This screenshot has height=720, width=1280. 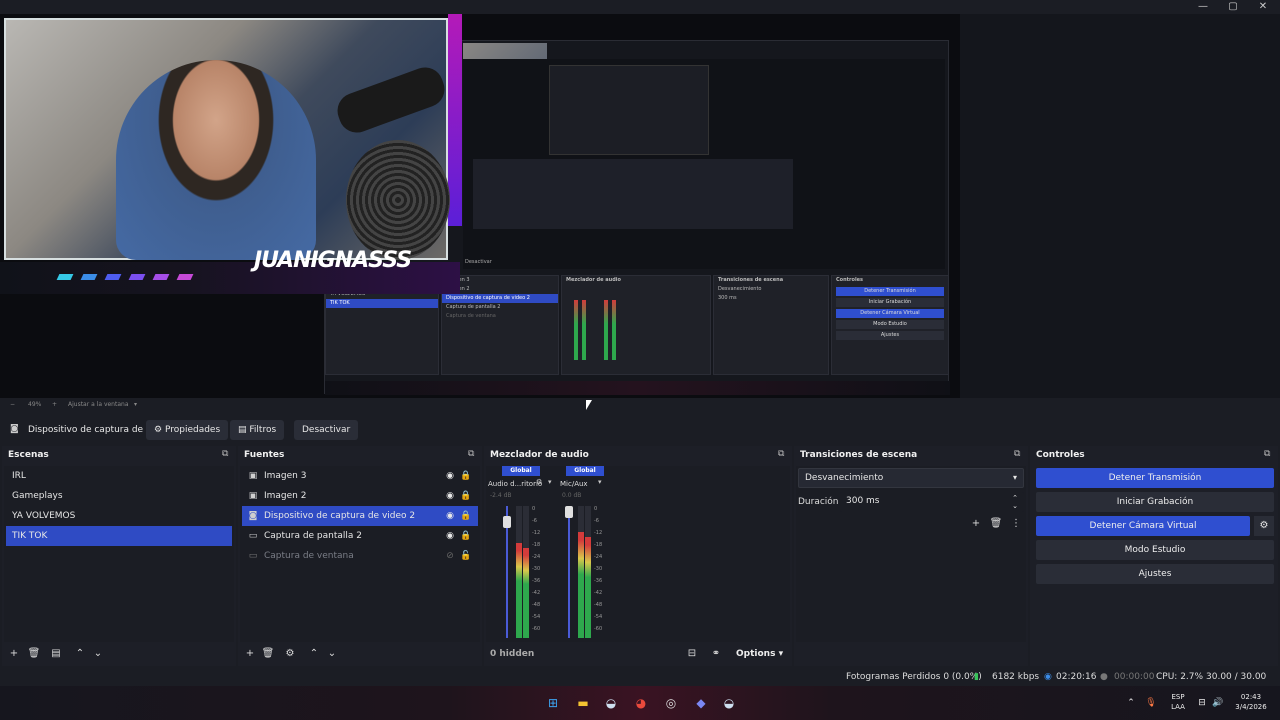 I want to click on source-item: ◙ Dispositivo de captura de video 2 ◉ 🔒, so click(x=360, y=516).